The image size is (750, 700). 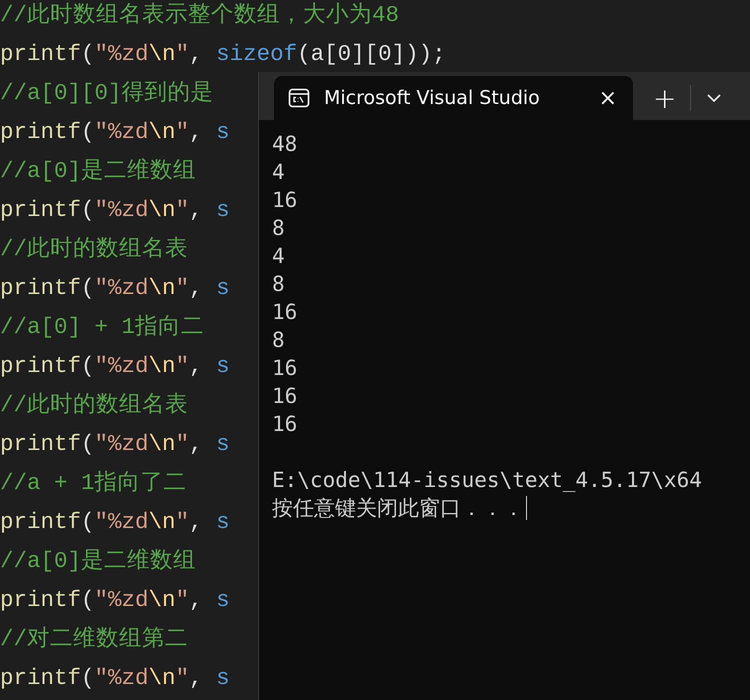 What do you see at coordinates (223, 54) in the screenshot?
I see `code-line: printf("%zd\n", sizeof(a[0][0]));` at bounding box center [223, 54].